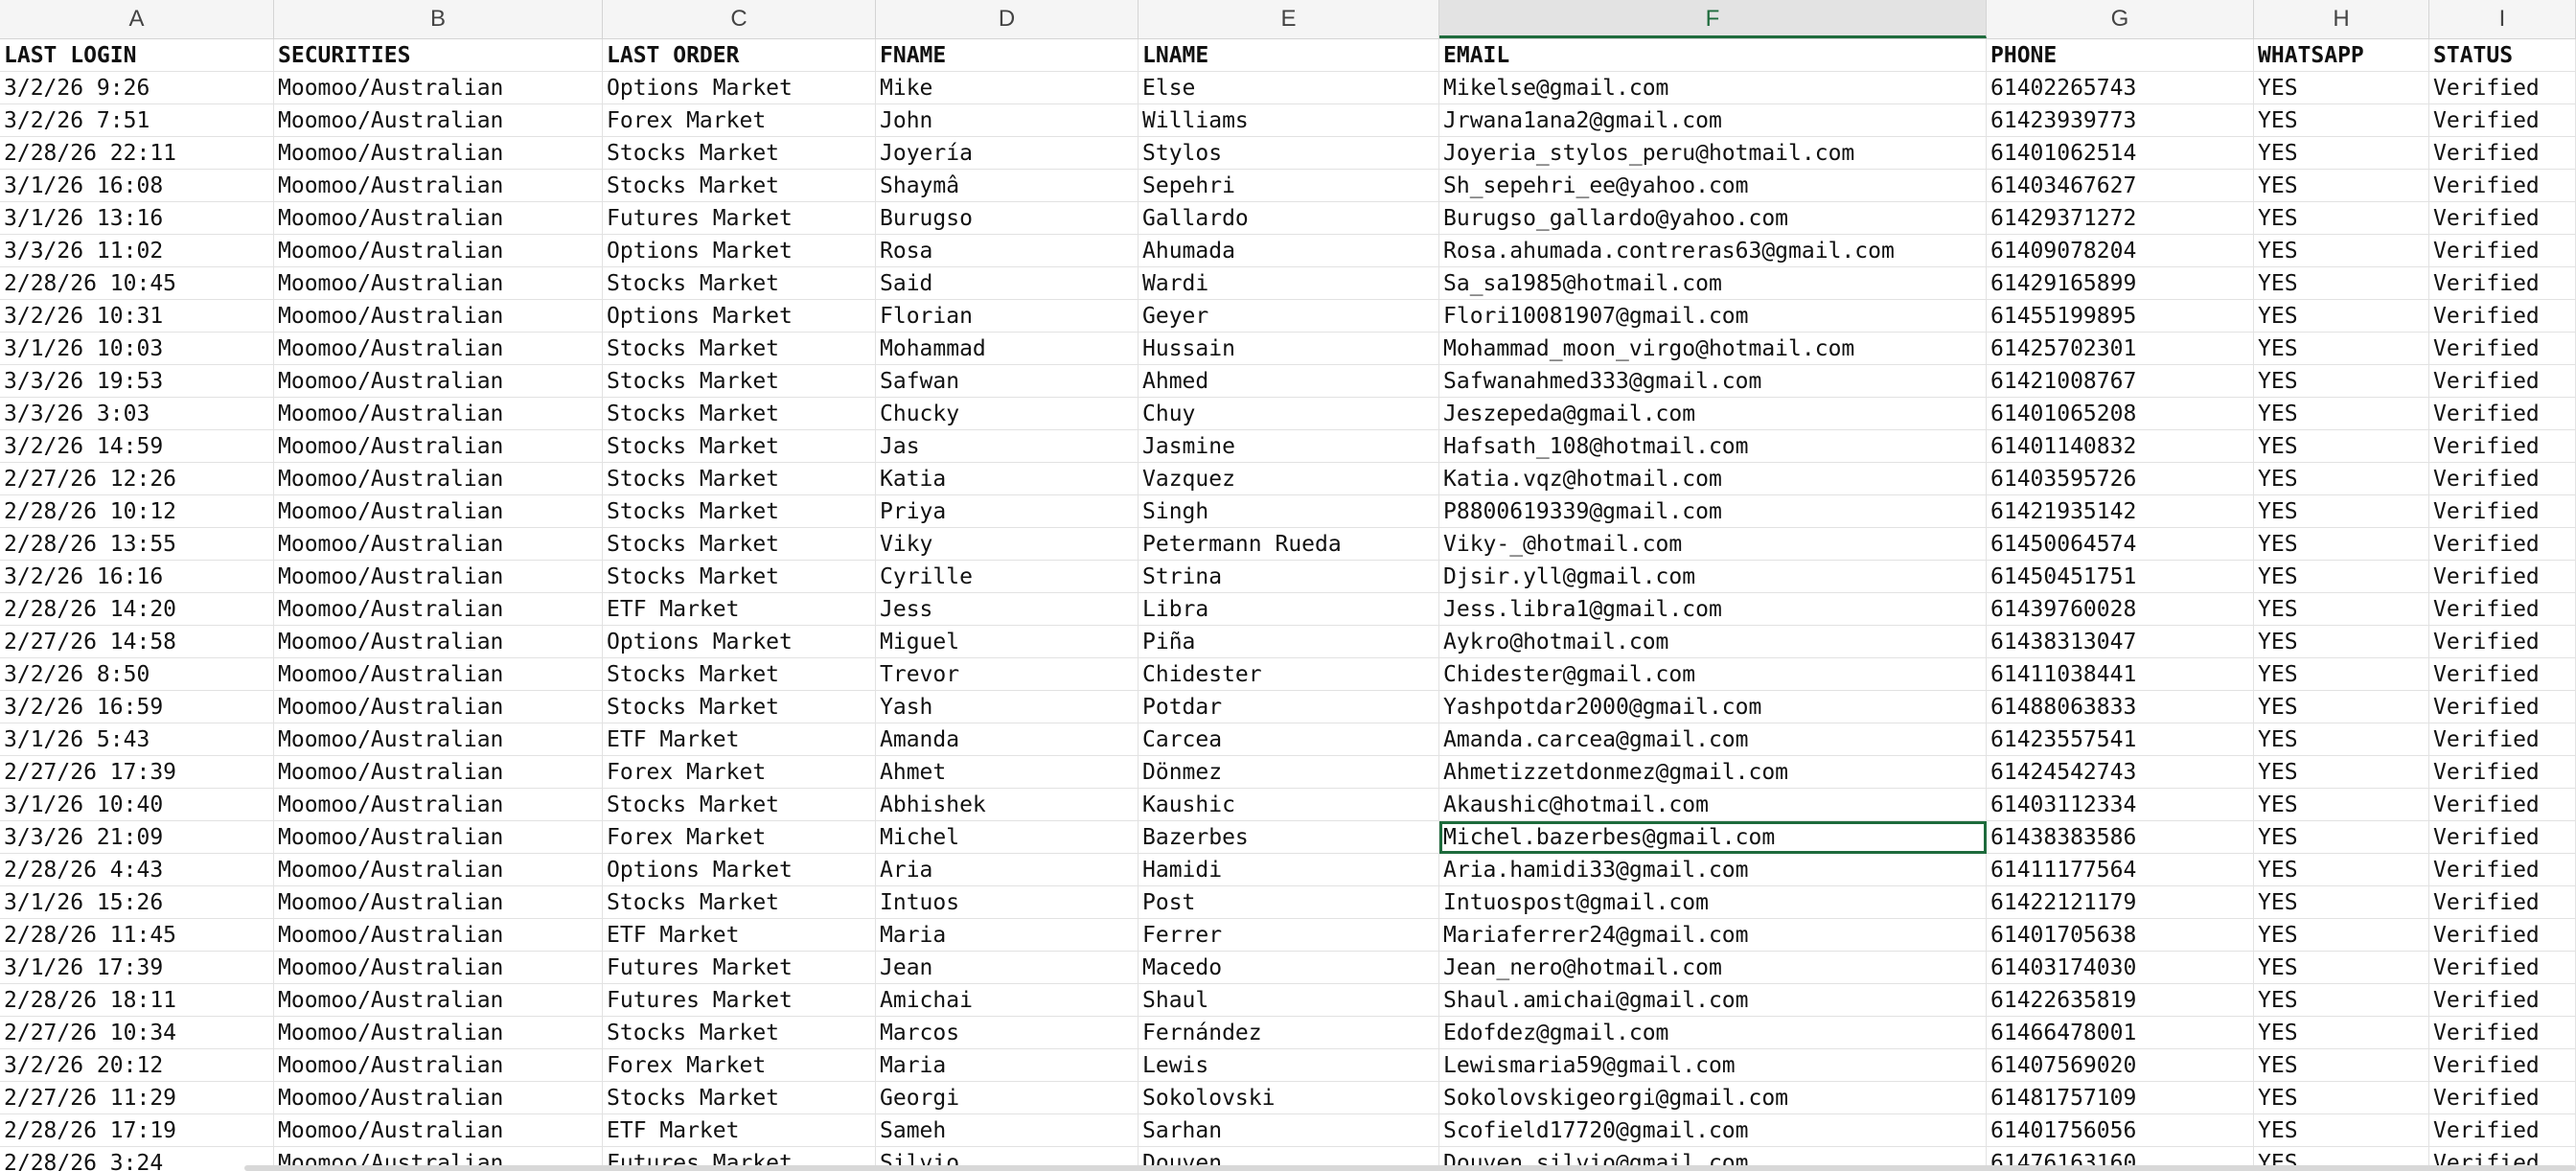  I want to click on cell-fname: Miguel, so click(1007, 642).